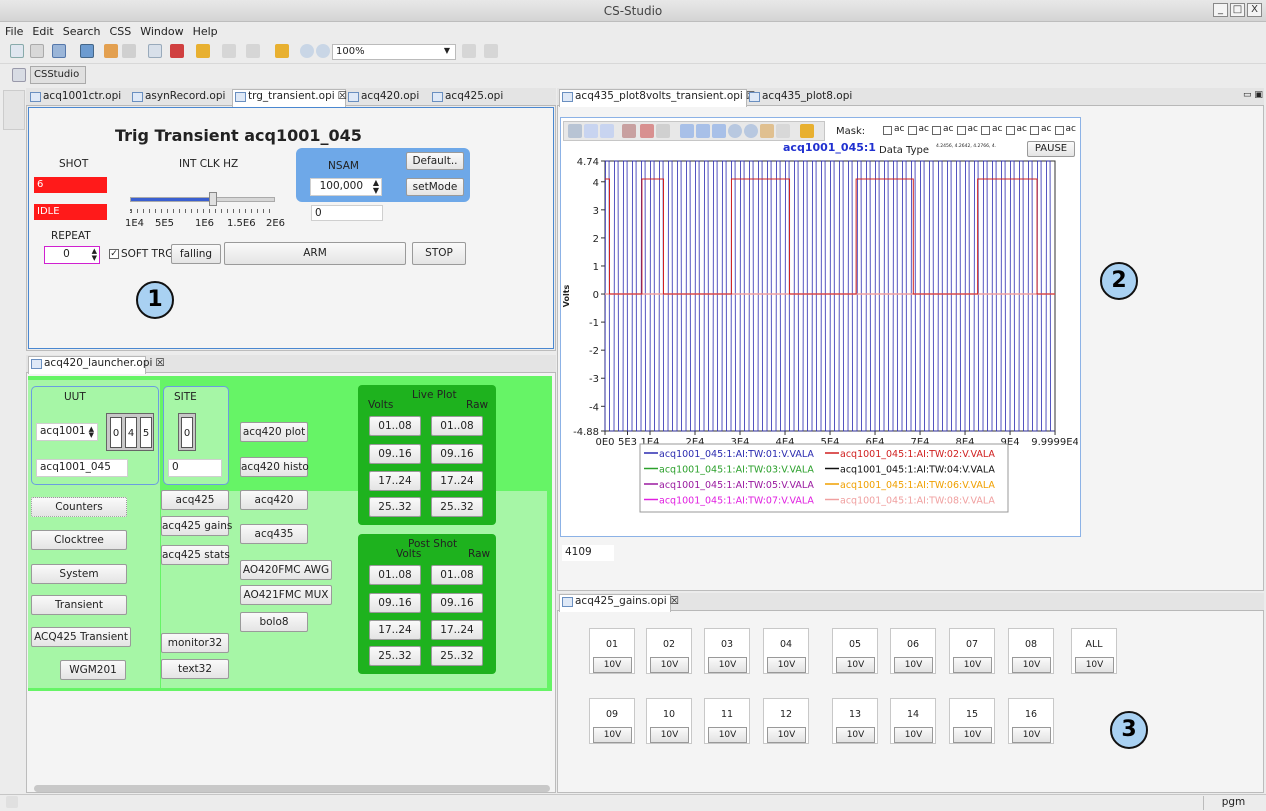  Describe the element at coordinates (457, 603) in the screenshot. I see `post-raw-button: 09..16` at that location.